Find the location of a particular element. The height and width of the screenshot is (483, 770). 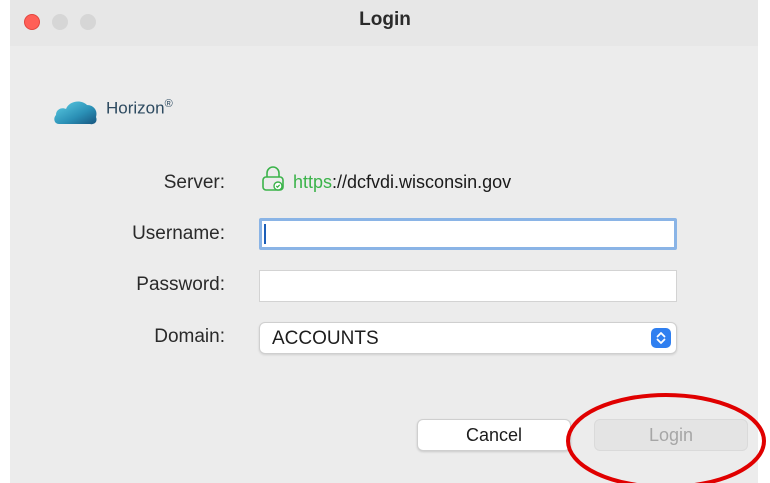

chevron-updown-icon is located at coordinates (661, 338).